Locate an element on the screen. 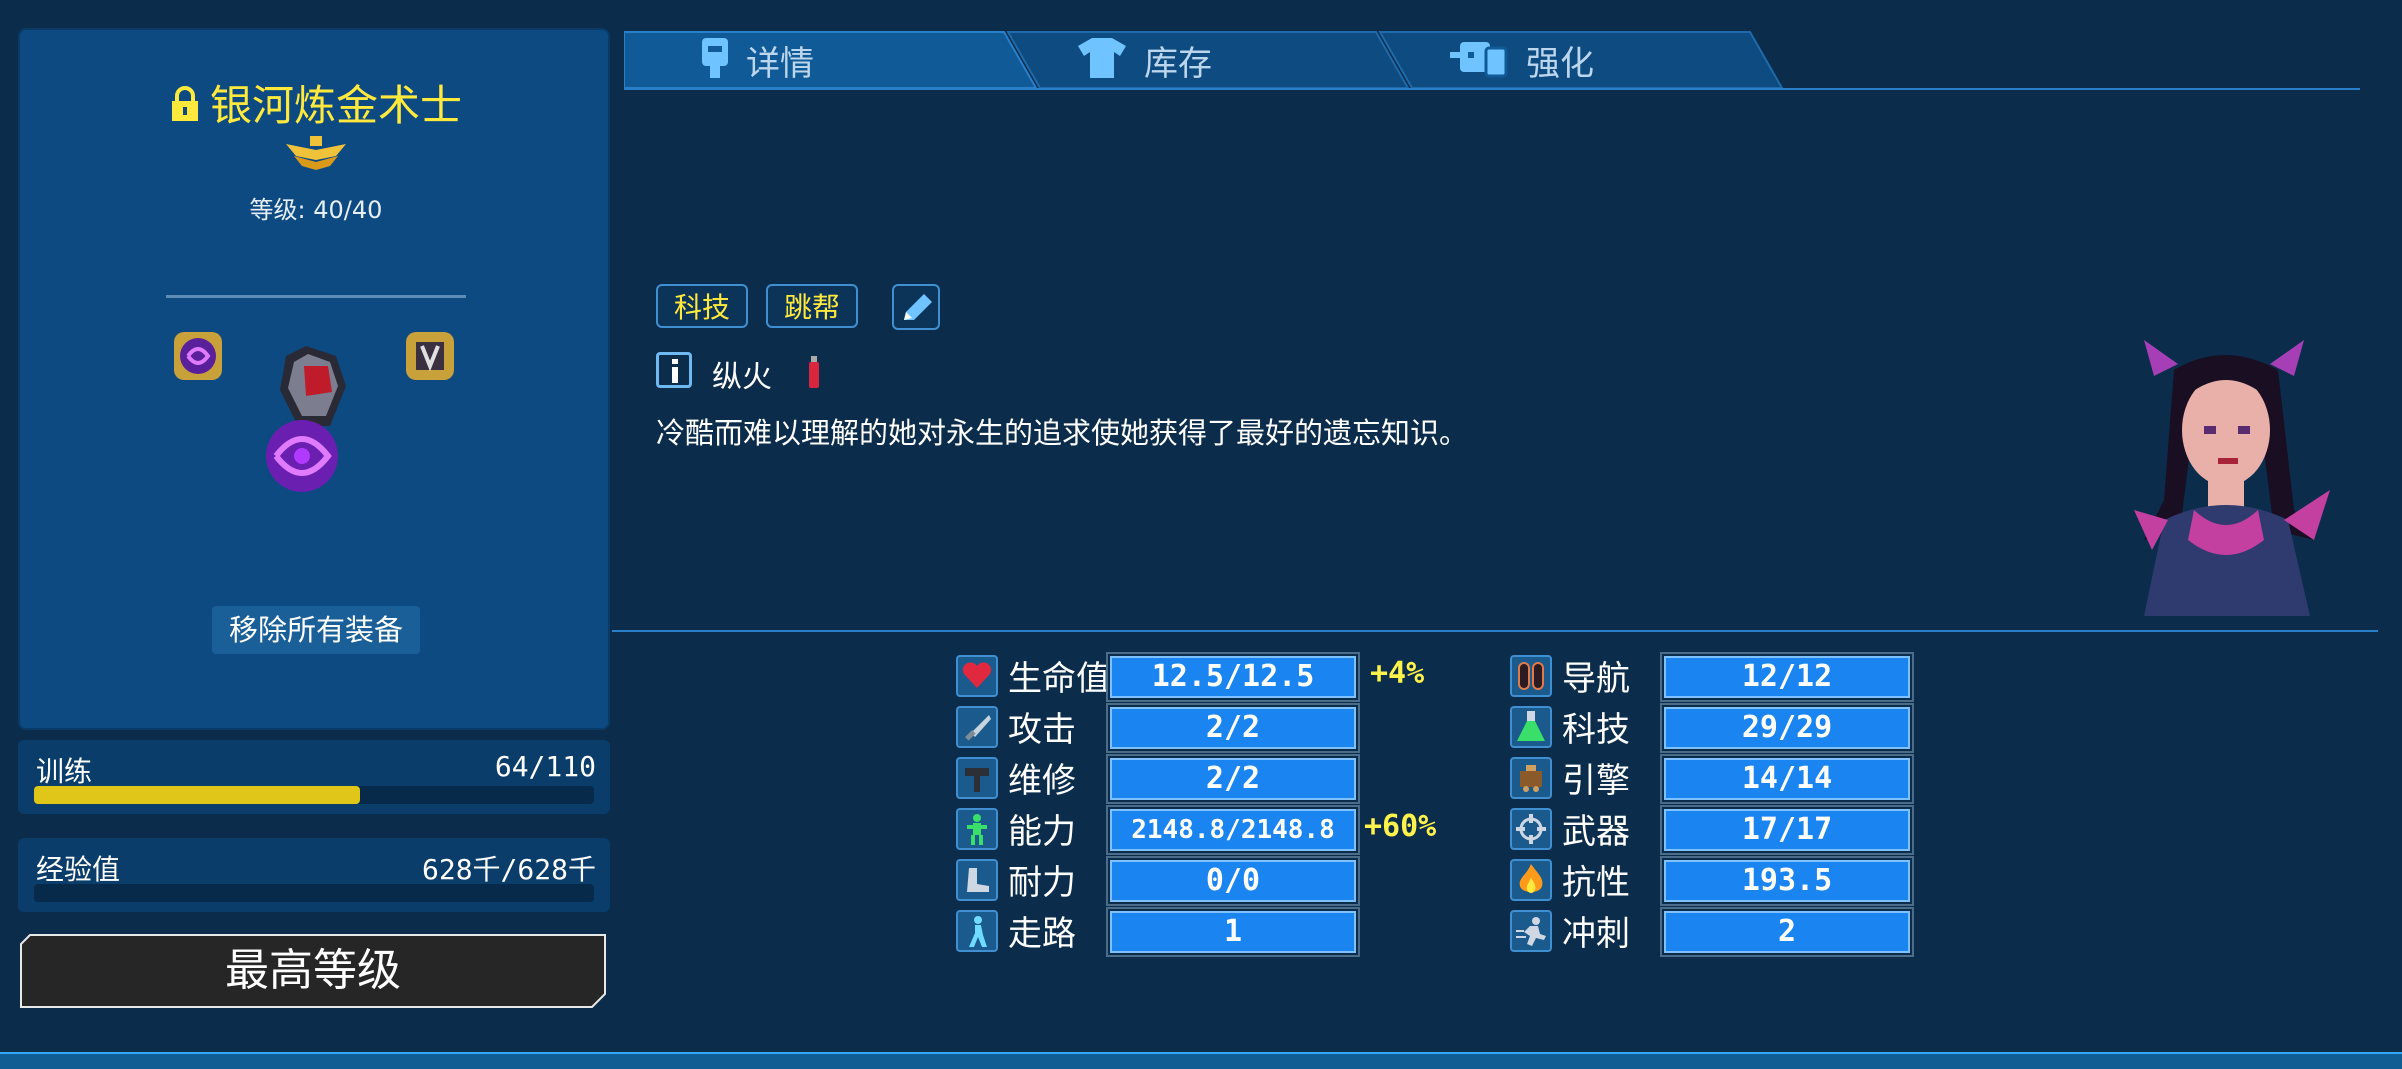 This screenshot has height=1069, width=2402. stat-sprint-label: 冲刺 is located at coordinates (1596, 934).